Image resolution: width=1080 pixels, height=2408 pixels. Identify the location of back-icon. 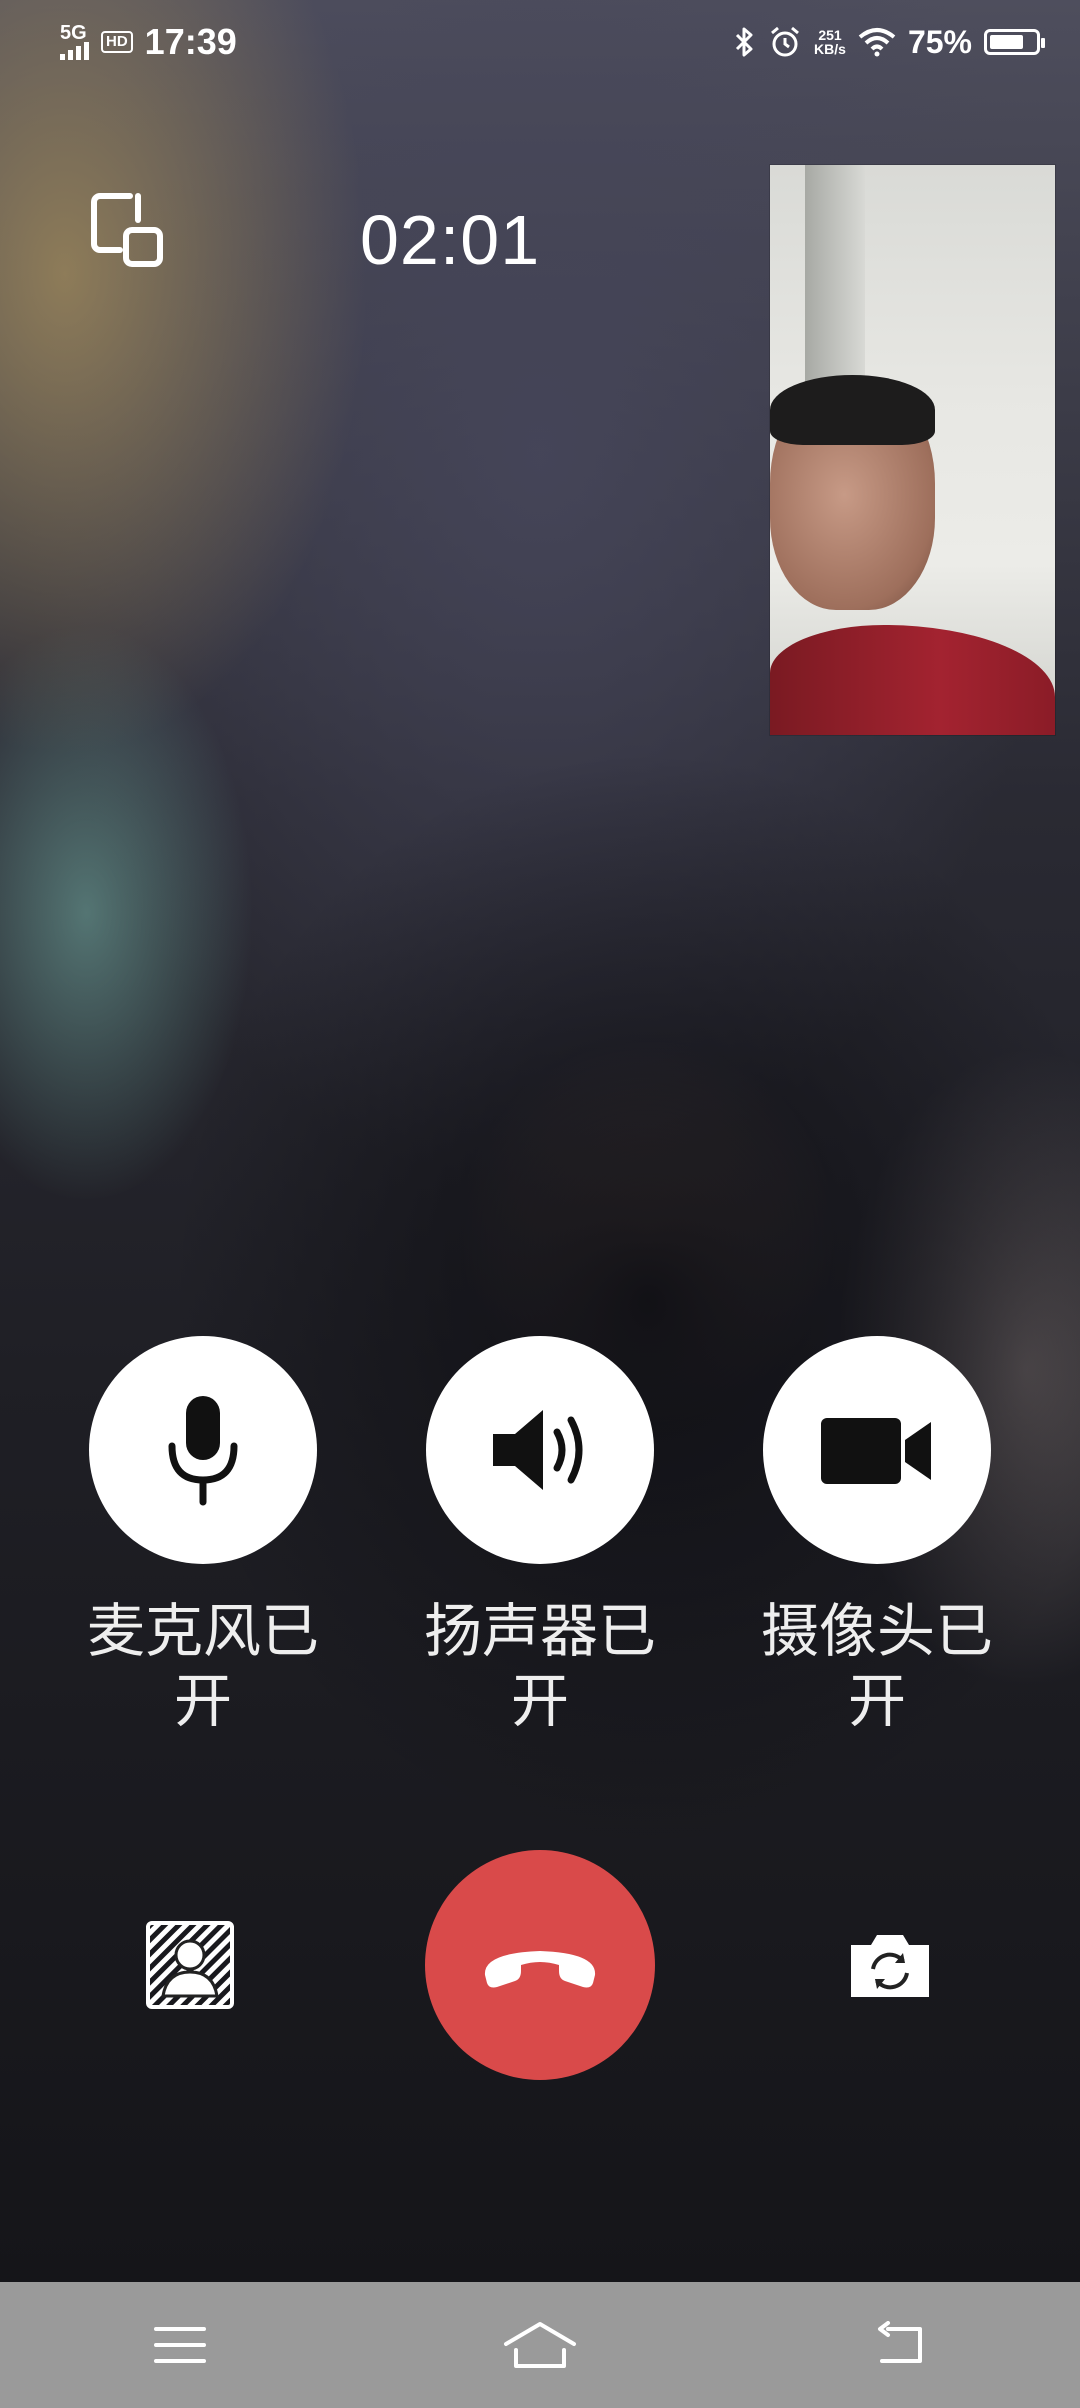
(900, 2342).